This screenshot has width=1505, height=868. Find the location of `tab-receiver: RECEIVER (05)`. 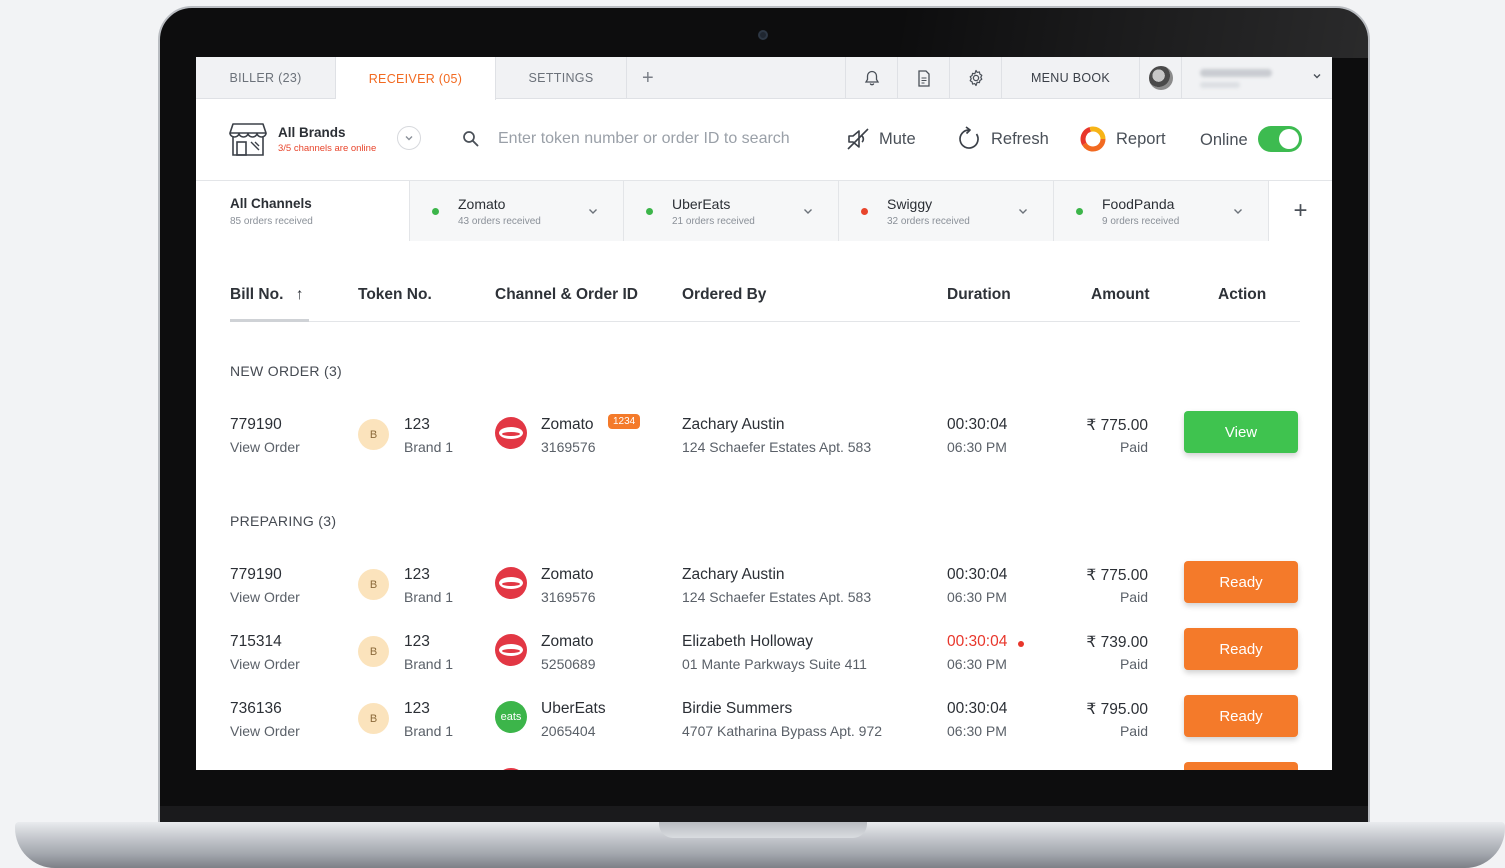

tab-receiver: RECEIVER (05) is located at coordinates (416, 78).